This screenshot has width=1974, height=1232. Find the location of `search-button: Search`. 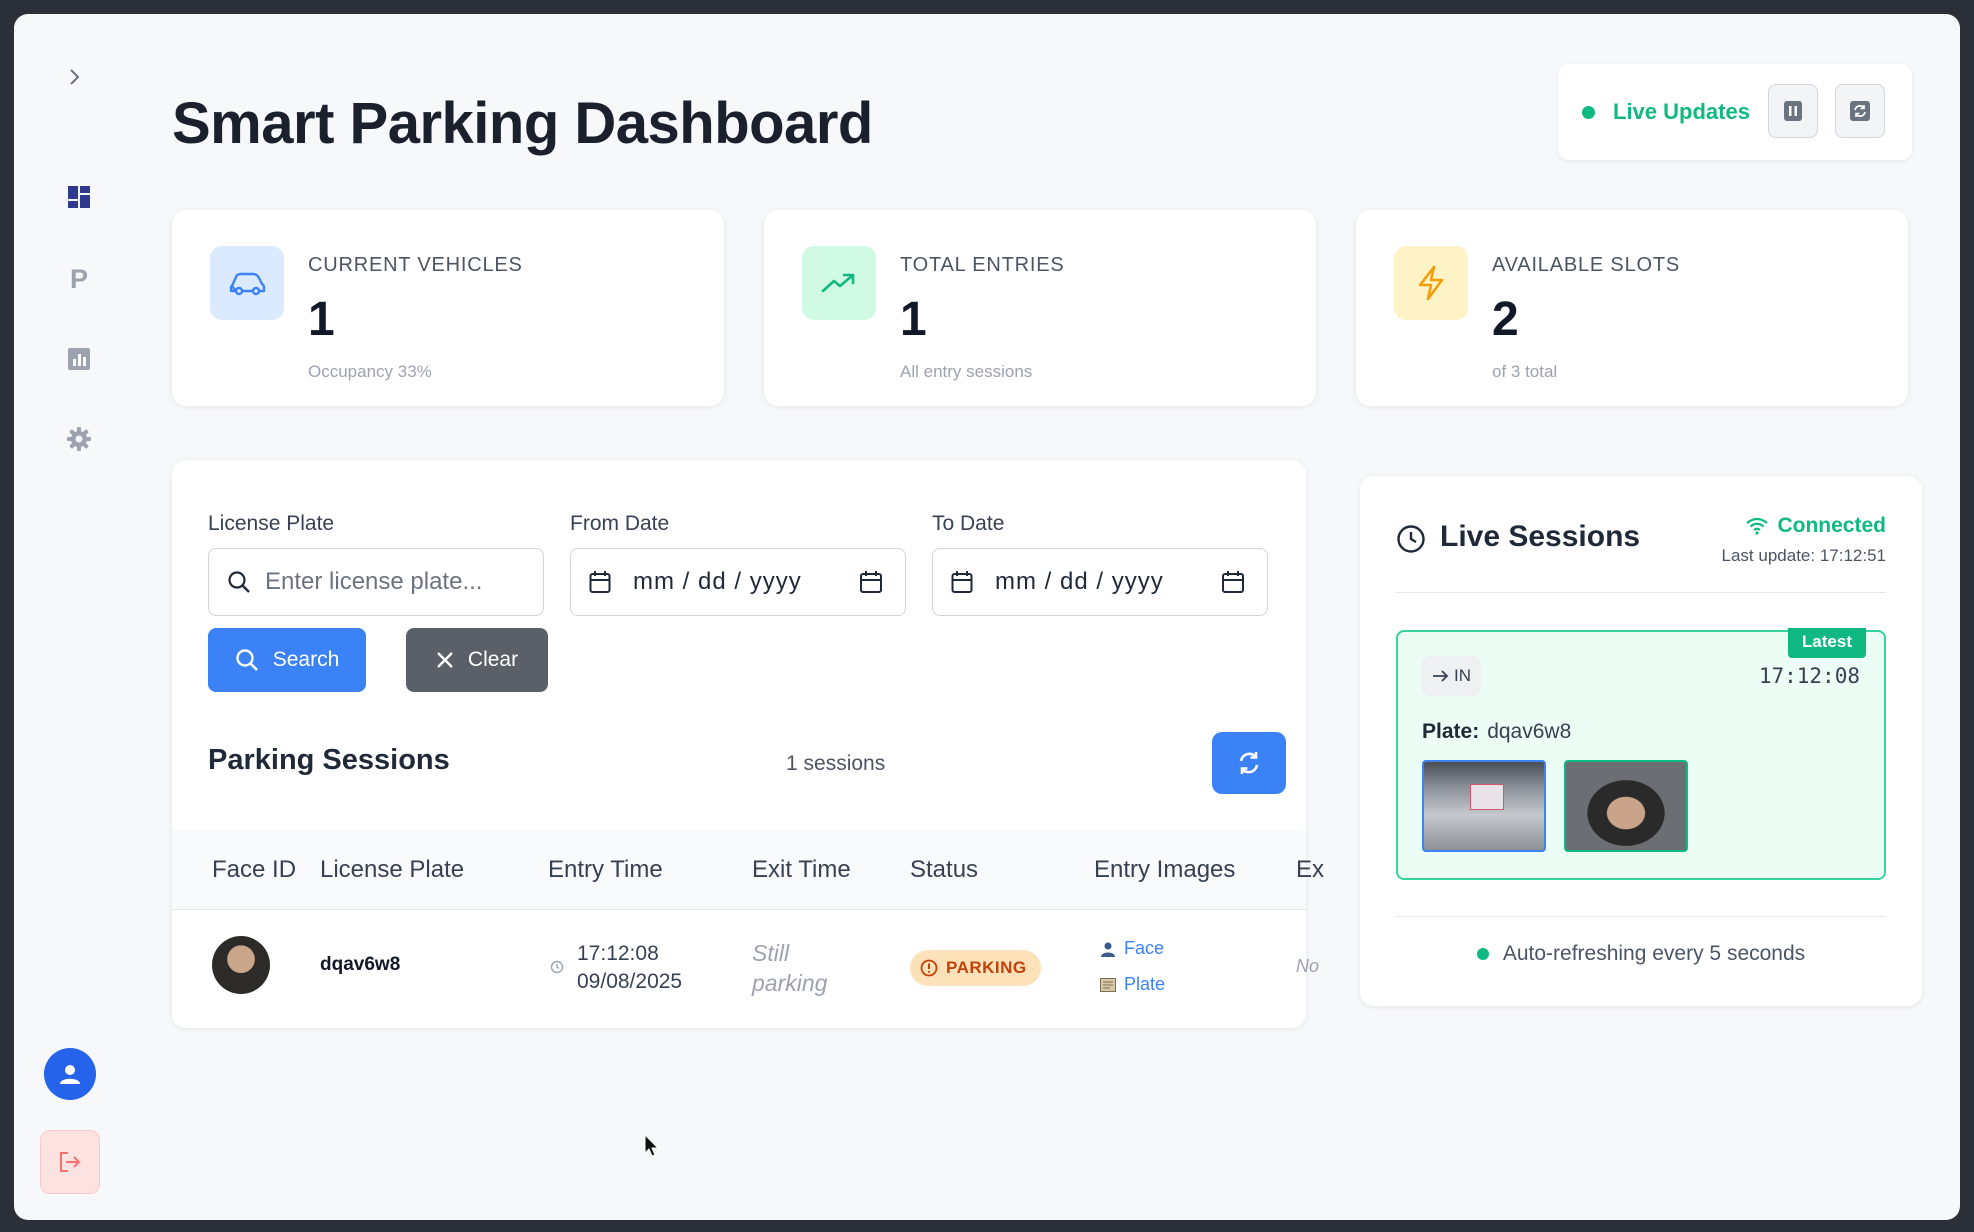

search-button: Search is located at coordinates (287, 660).